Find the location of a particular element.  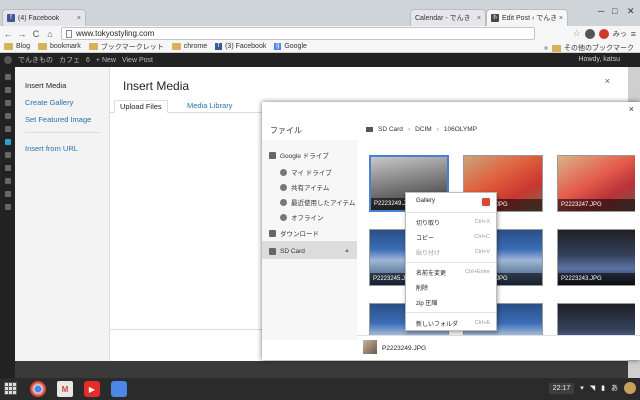

customize-link: カフェ is located at coordinates (69, 60).